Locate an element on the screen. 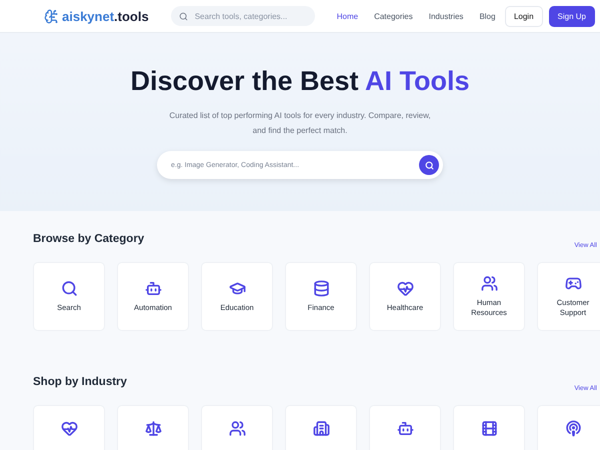  signup-button: Sign Up is located at coordinates (571, 16).